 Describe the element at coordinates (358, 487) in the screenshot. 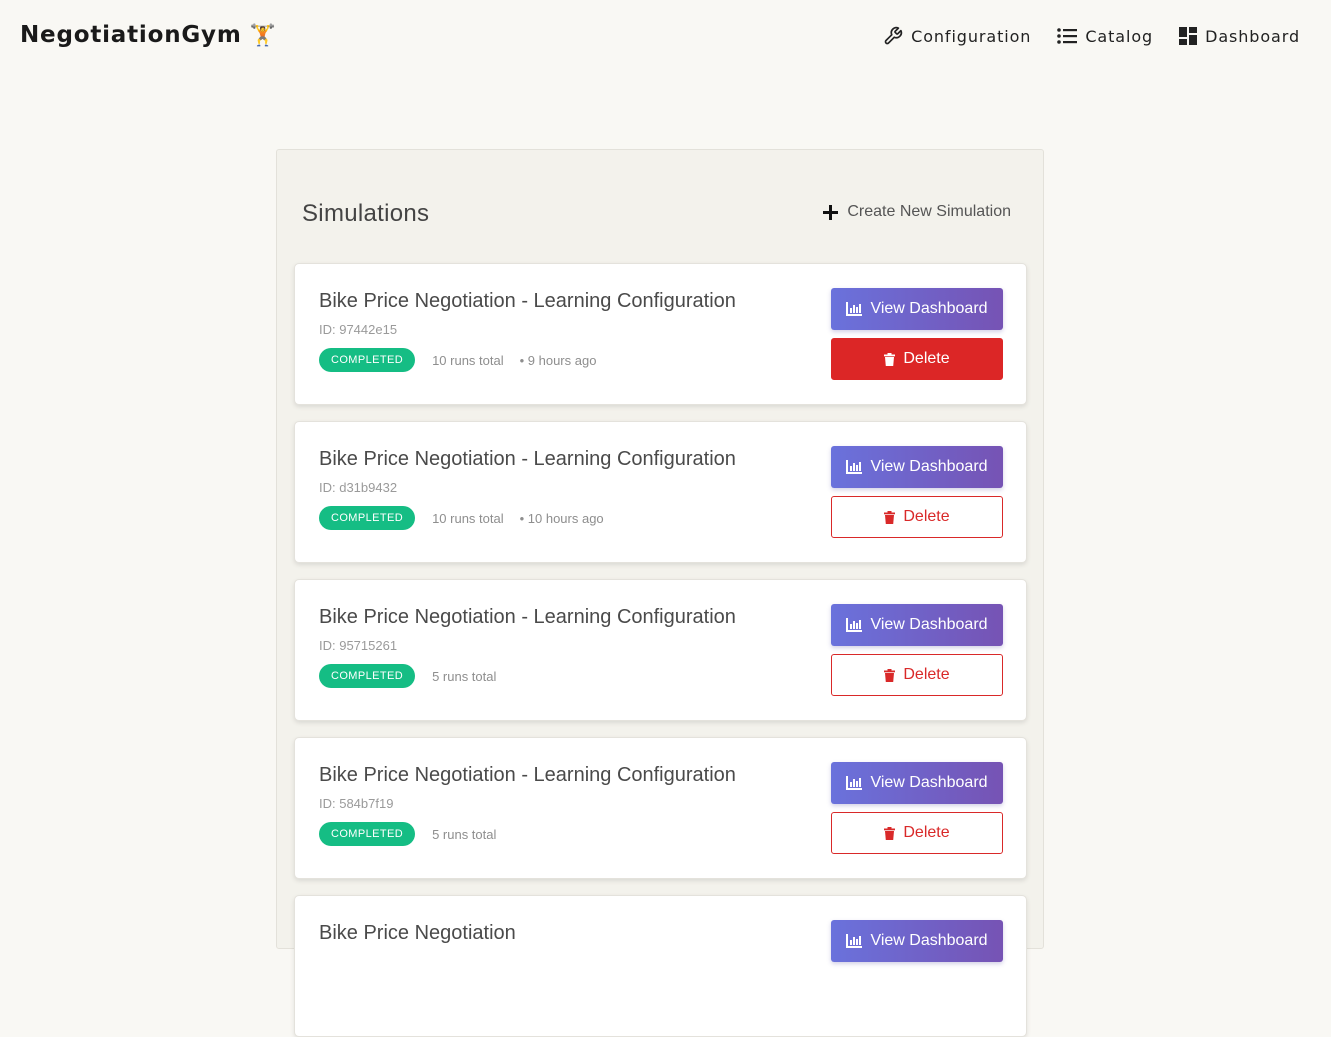

I see `simulation-id: ID: d31b9432` at that location.